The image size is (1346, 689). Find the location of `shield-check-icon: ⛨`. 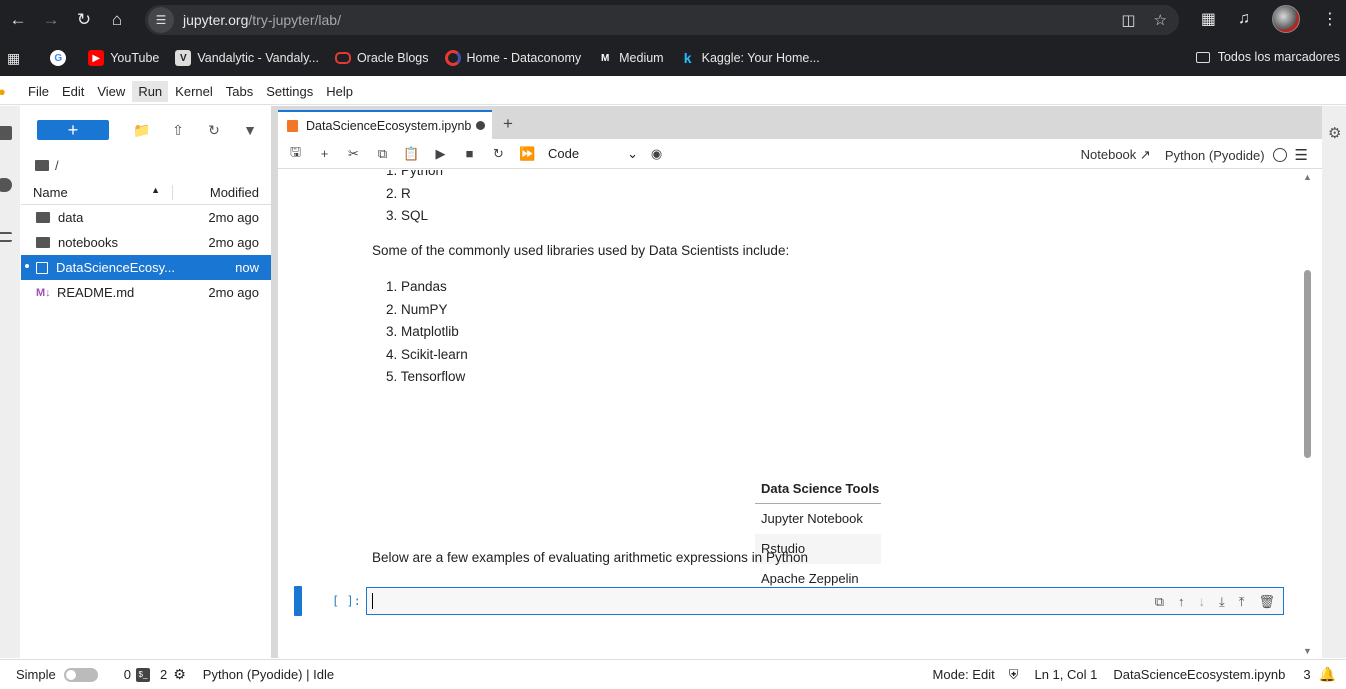

shield-check-icon: ⛨ is located at coordinates (1014, 675).